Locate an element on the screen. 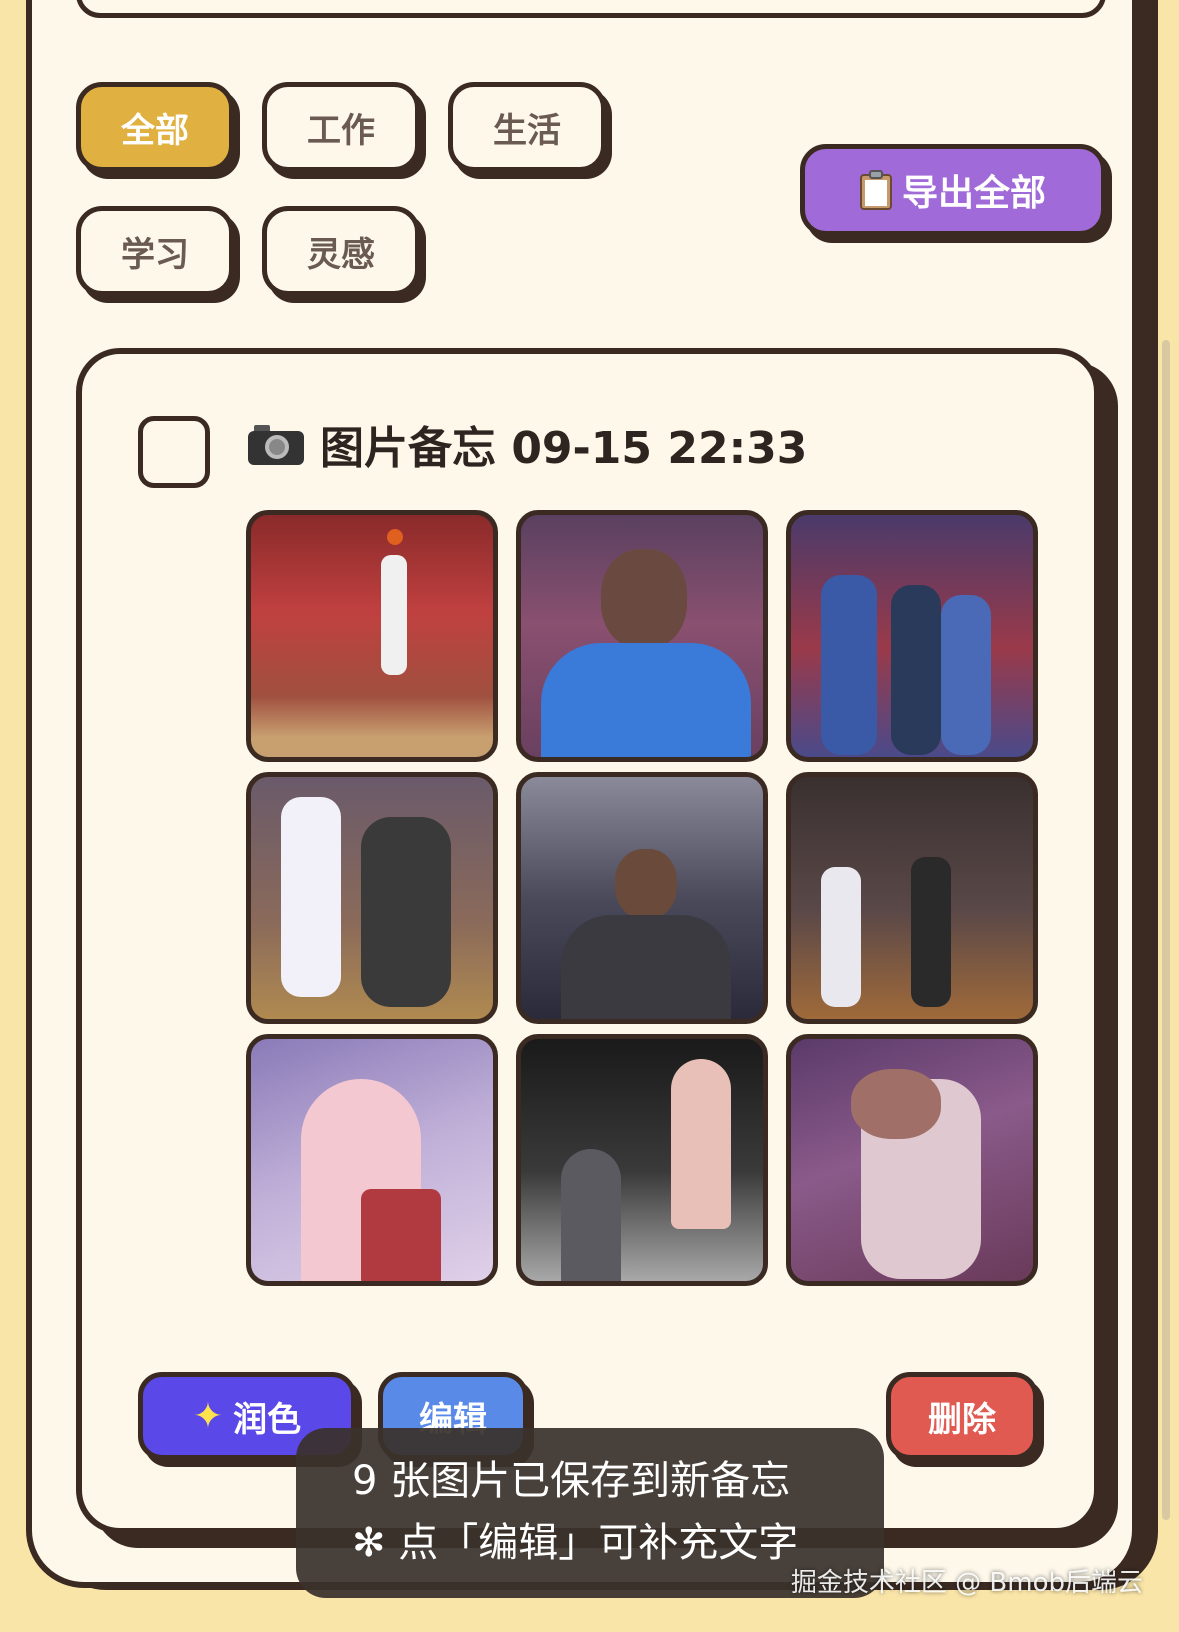  export-all-label: 导出全部 is located at coordinates (973, 193).